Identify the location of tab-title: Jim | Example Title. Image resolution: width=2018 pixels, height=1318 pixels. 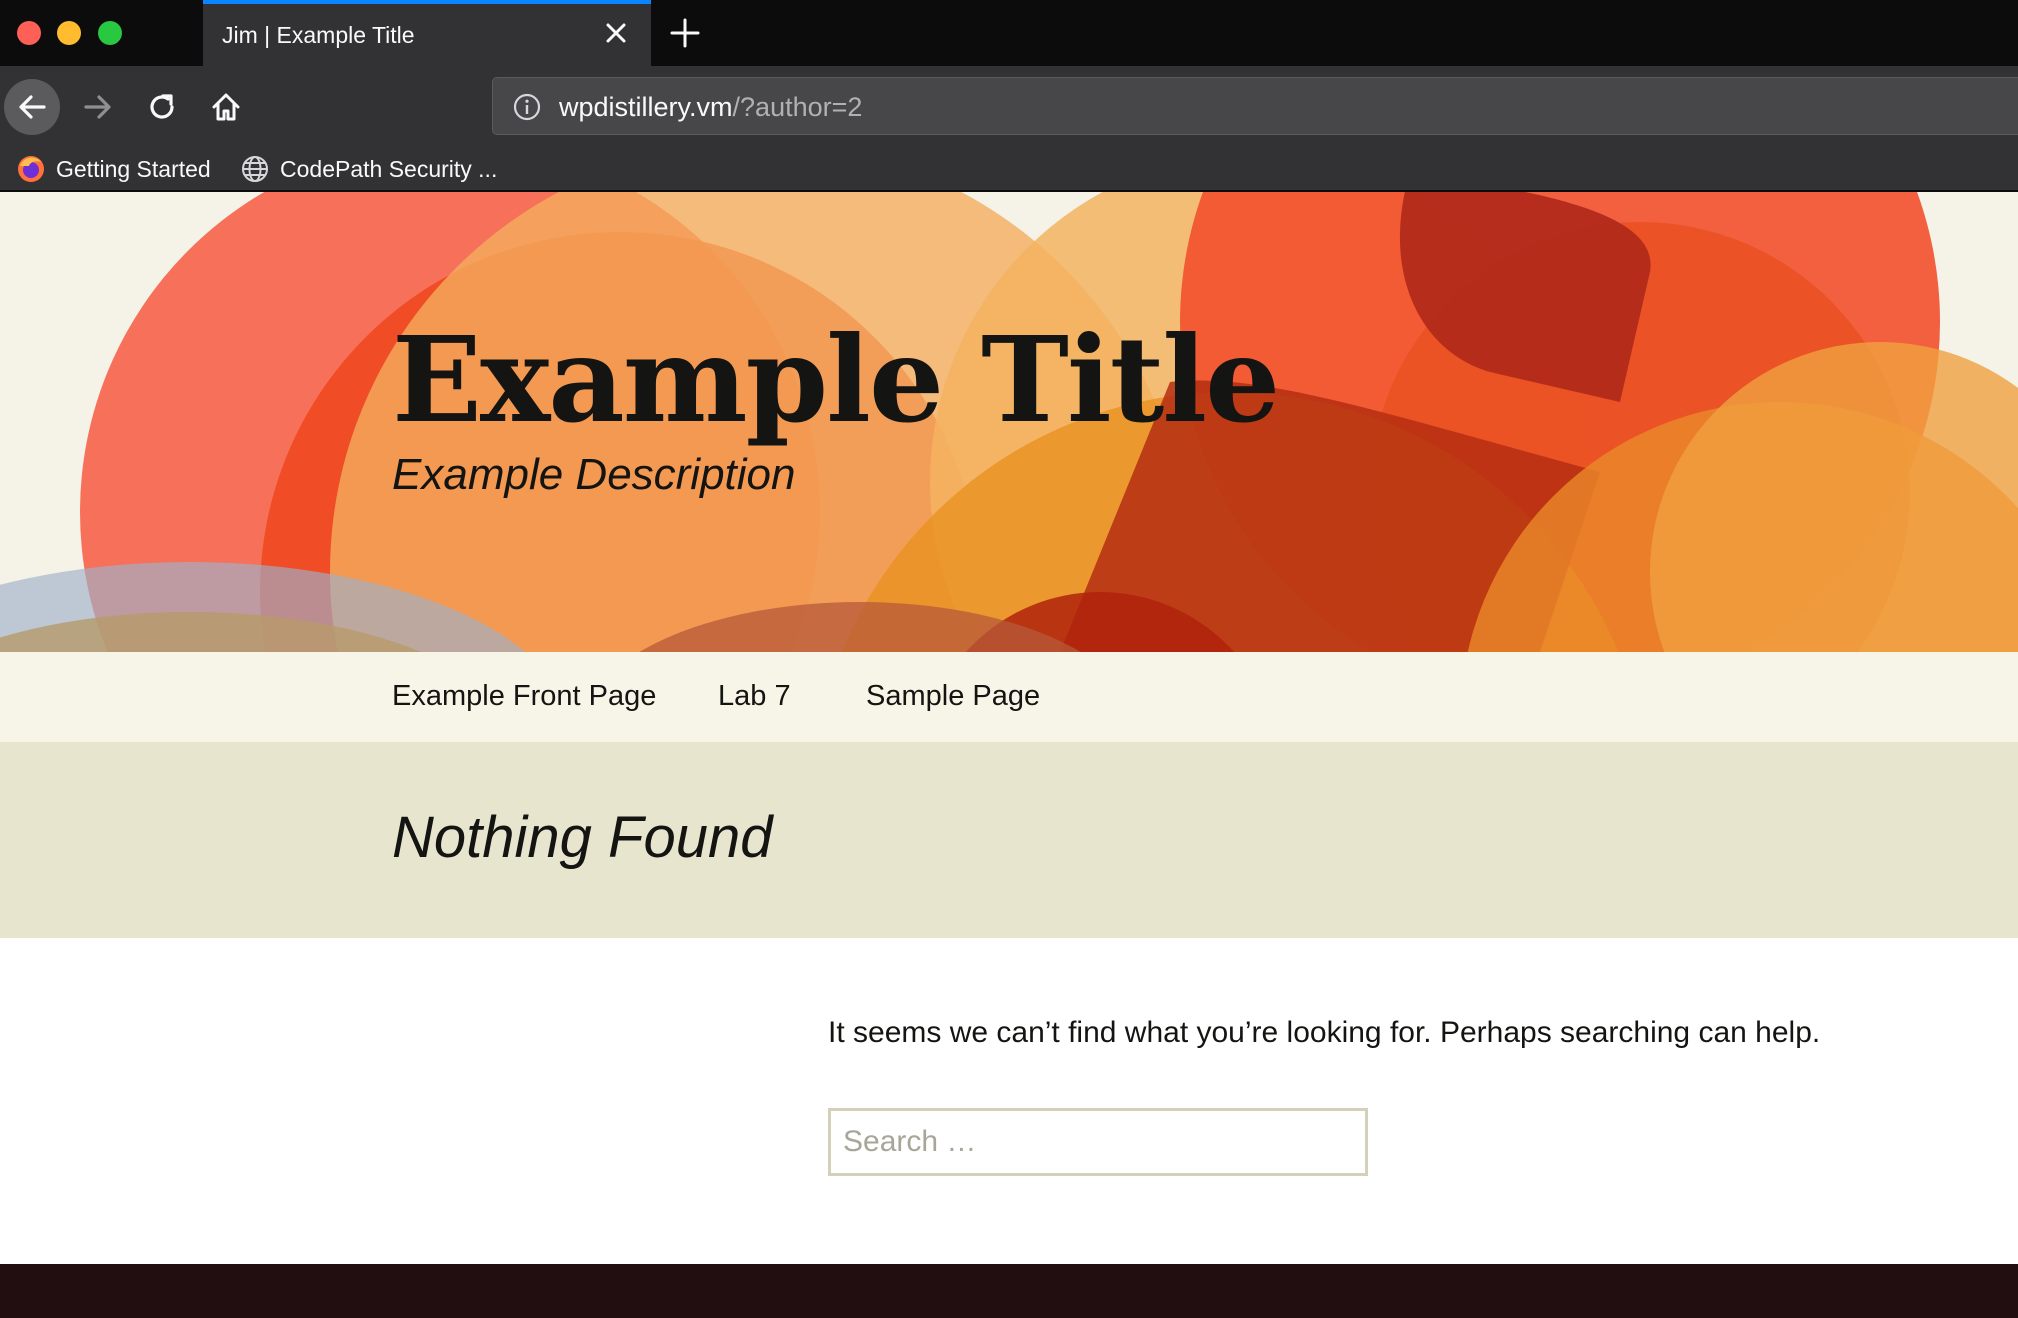
(318, 35).